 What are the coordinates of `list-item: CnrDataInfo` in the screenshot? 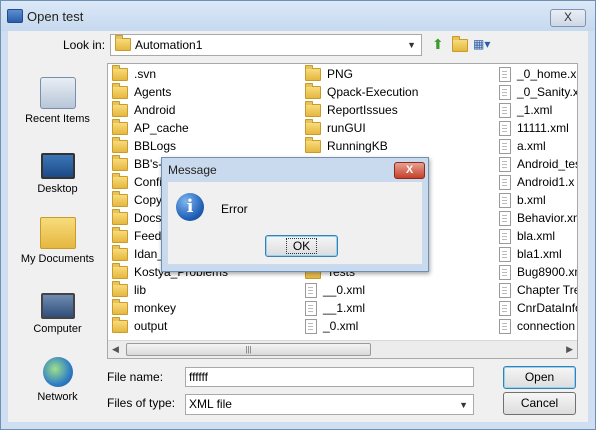 It's located at (538, 308).